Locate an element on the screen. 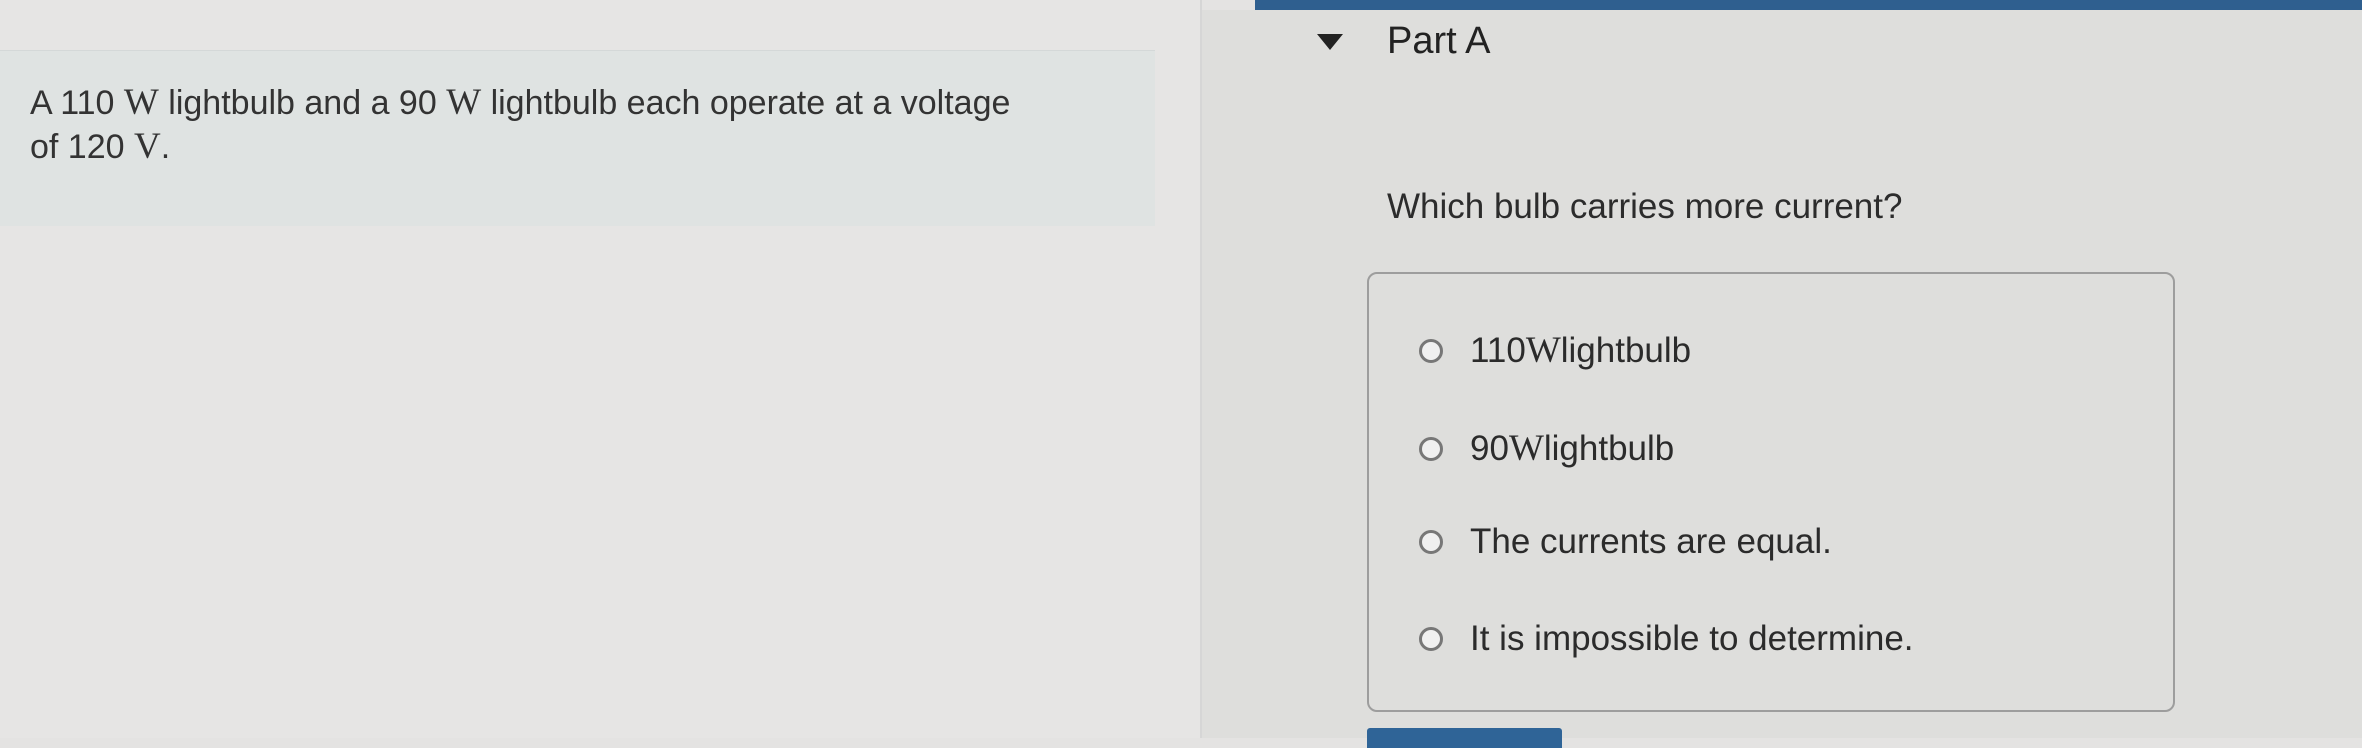 The image size is (2362, 748). option-90w: 90 W lightbulb is located at coordinates (1546, 448).